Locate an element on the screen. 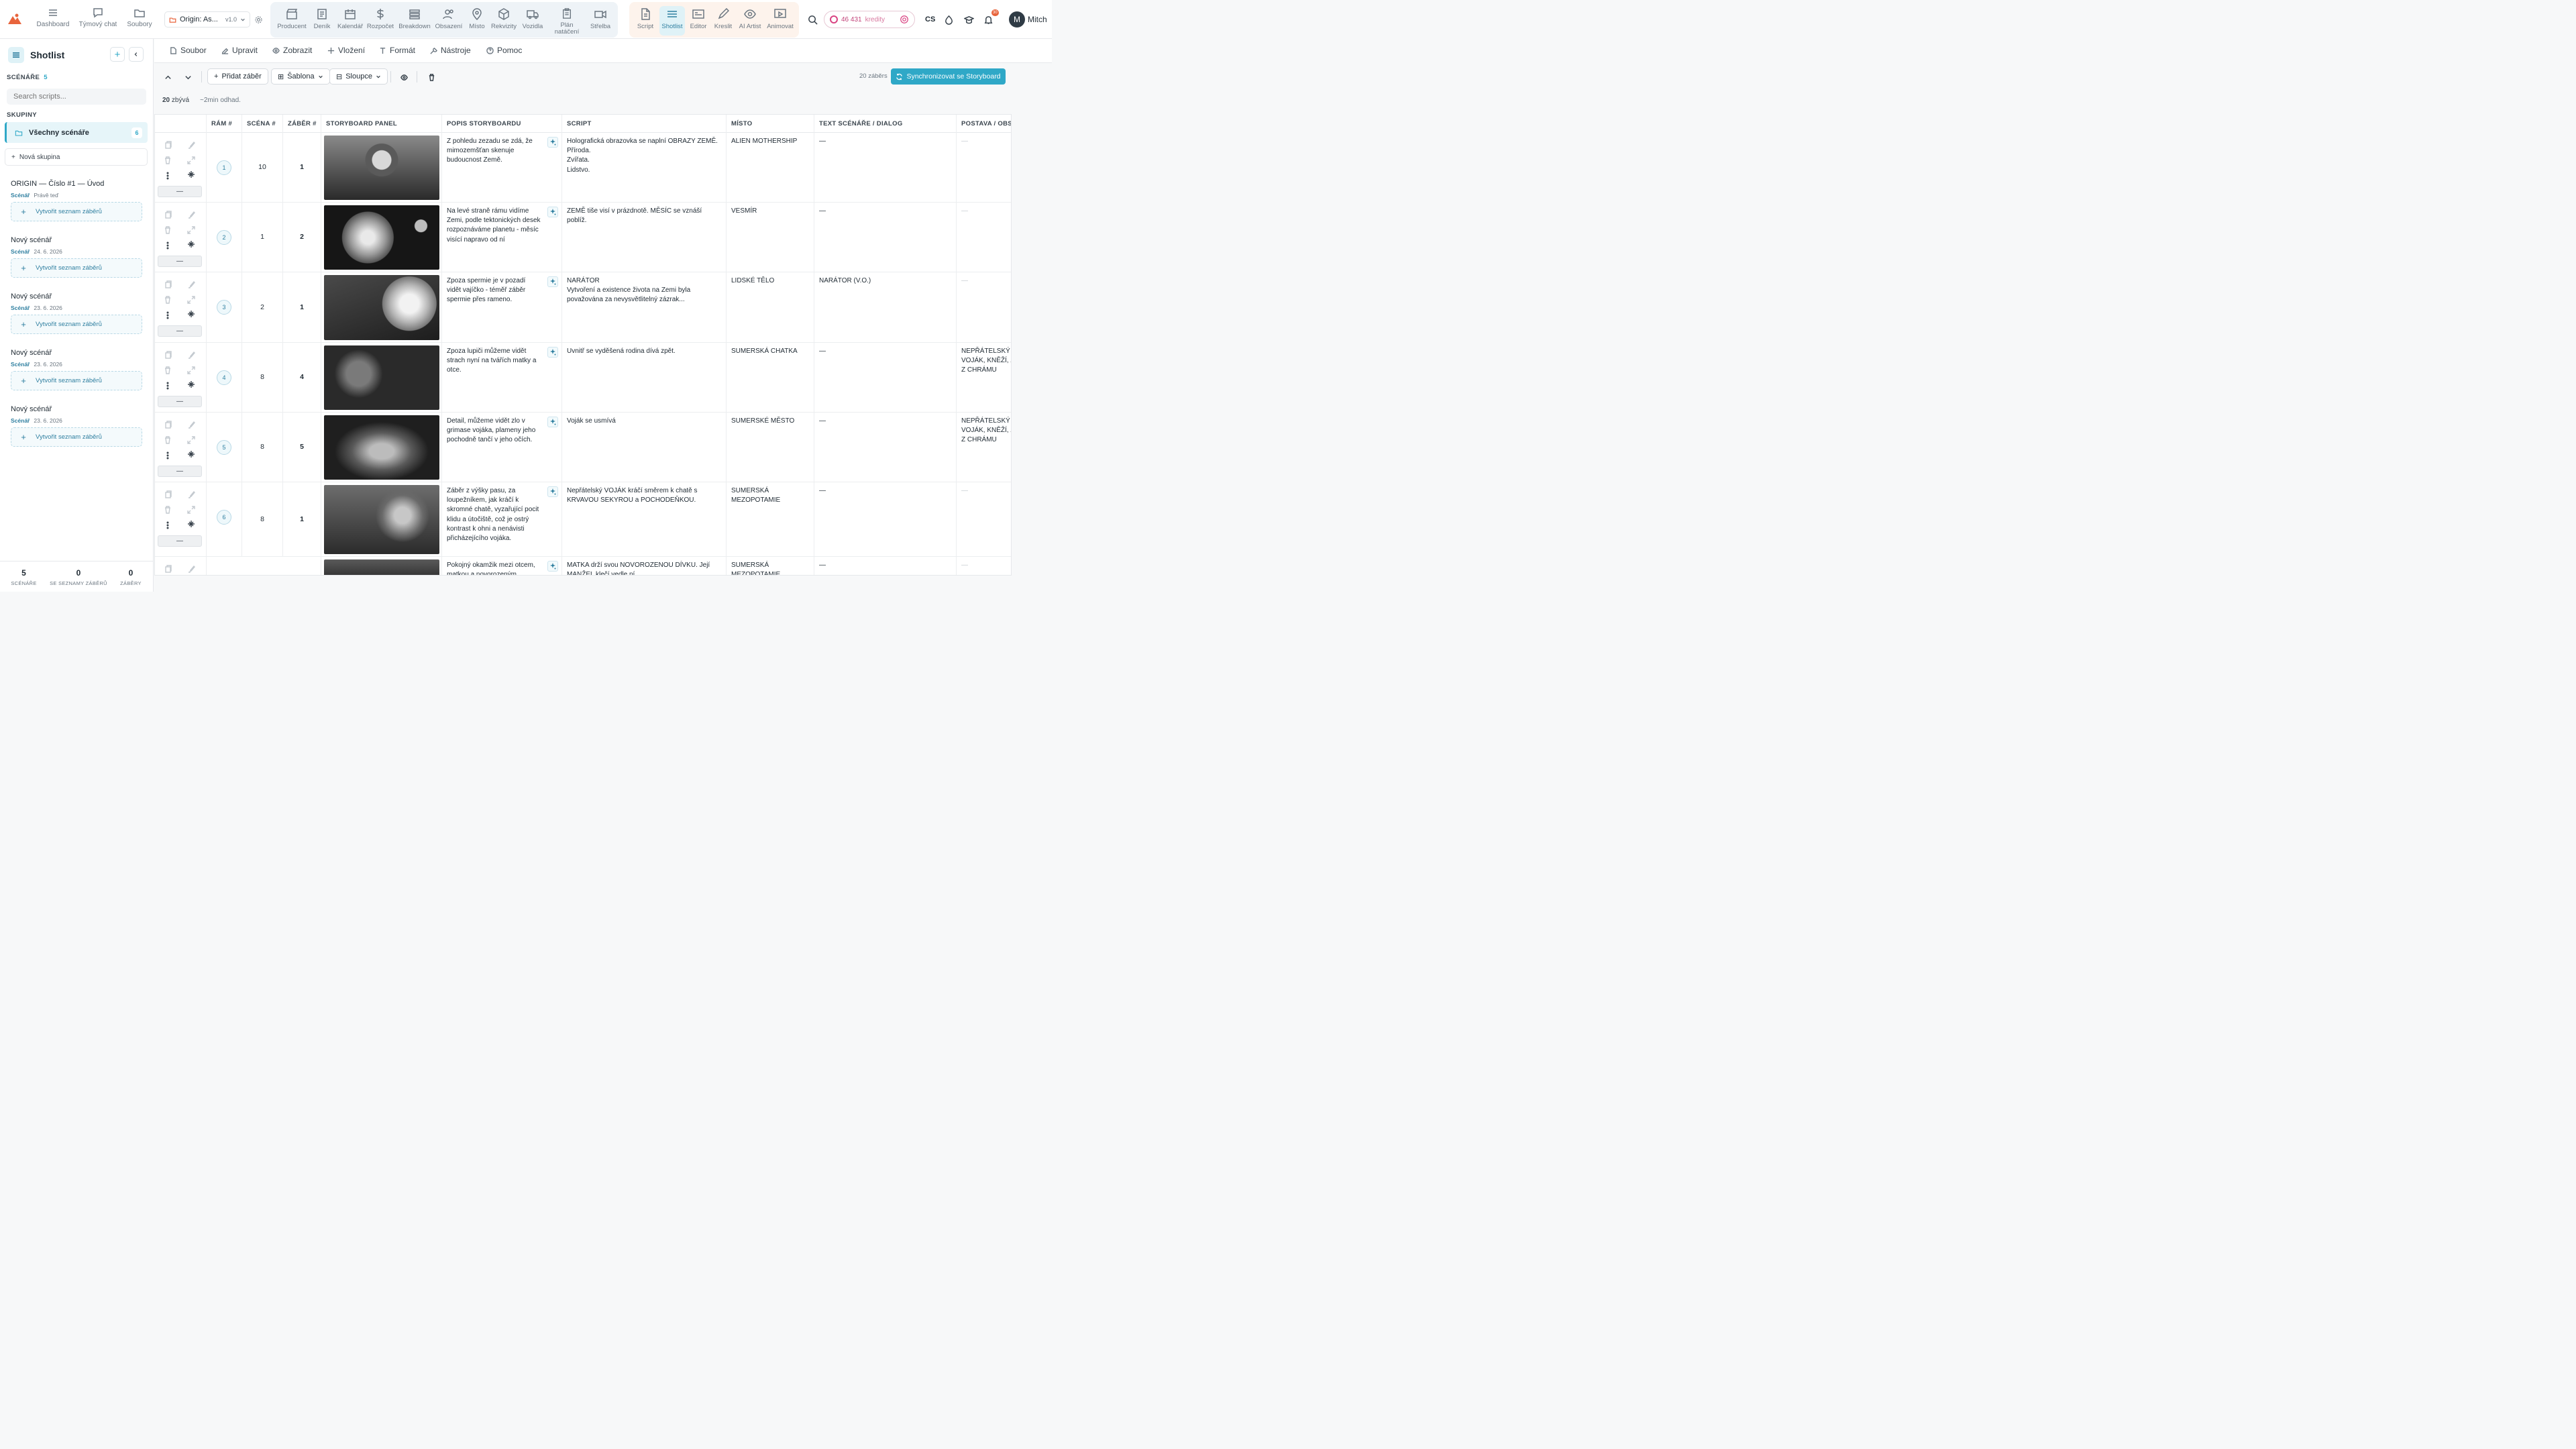  tool-rozpocet: Rozpočet is located at coordinates (380, 21).